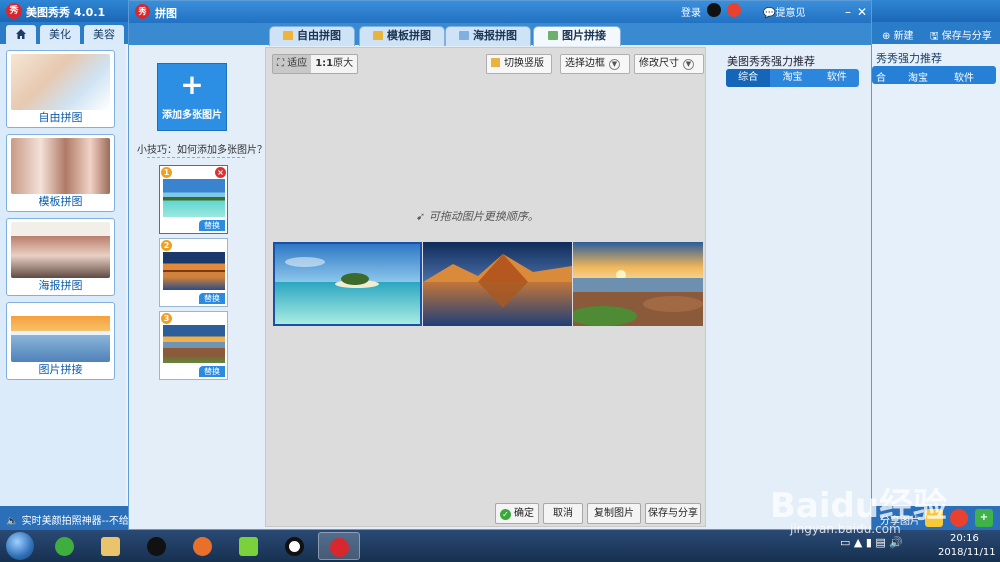 This screenshot has height=562, width=1000. Describe the element at coordinates (104, 34) in the screenshot. I see `tab-face: 美容` at that location.